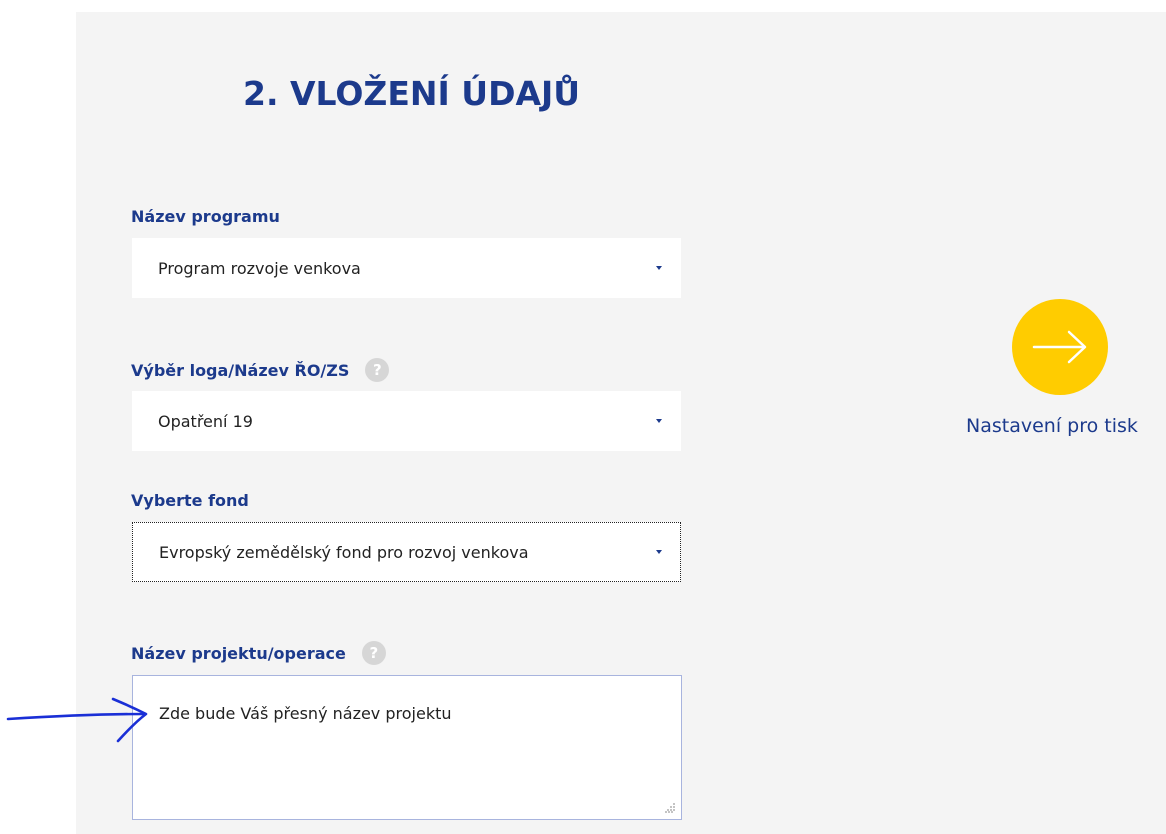 The height and width of the screenshot is (834, 1166). Describe the element at coordinates (259, 268) in the screenshot. I see `program-select-value: Program rozvoje venkova` at that location.